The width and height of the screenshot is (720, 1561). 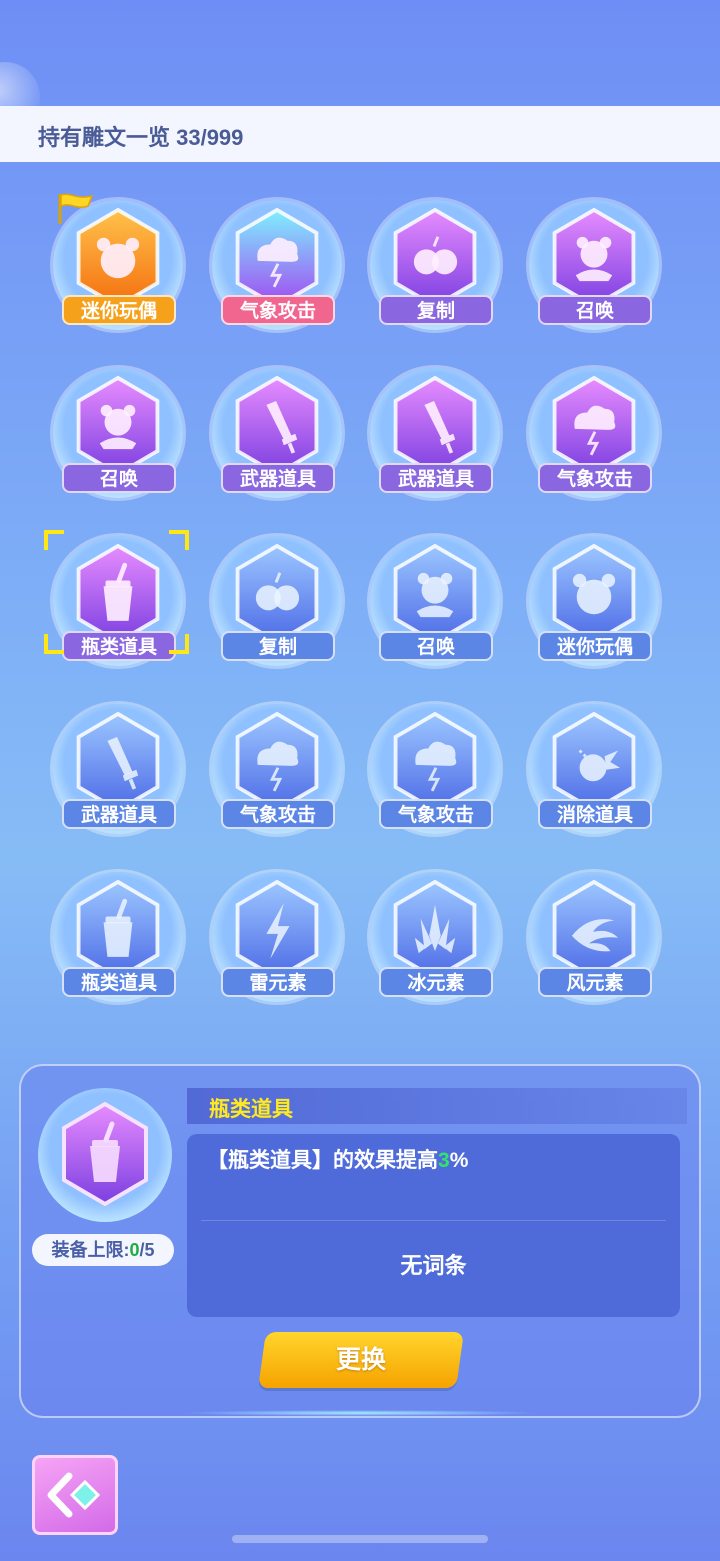 I want to click on rune-slot: 瓶类道具, so click(x=118, y=939).